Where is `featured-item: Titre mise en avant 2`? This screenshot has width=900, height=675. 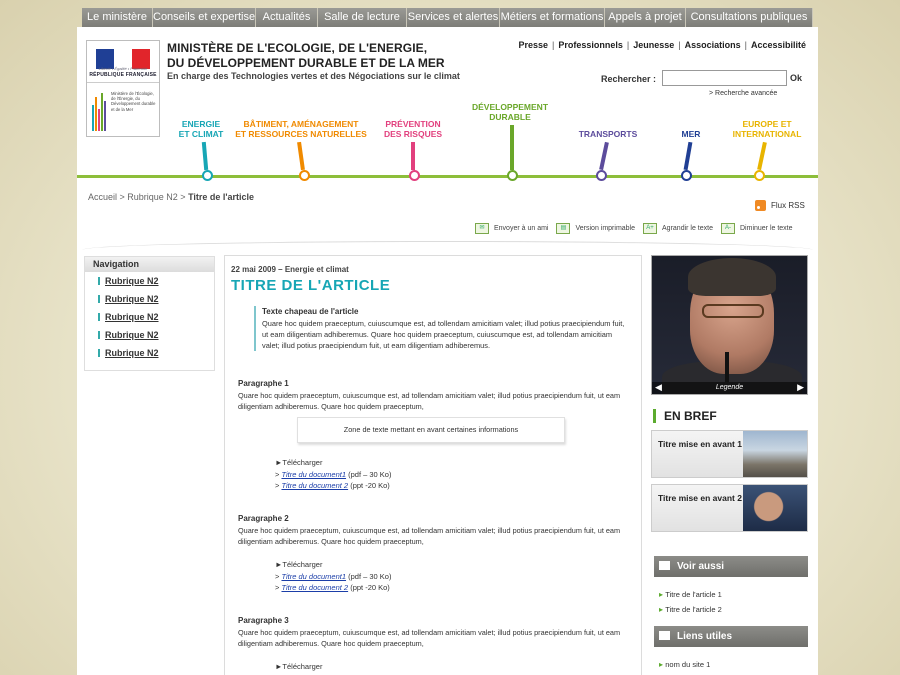 featured-item: Titre mise en avant 2 is located at coordinates (729, 508).